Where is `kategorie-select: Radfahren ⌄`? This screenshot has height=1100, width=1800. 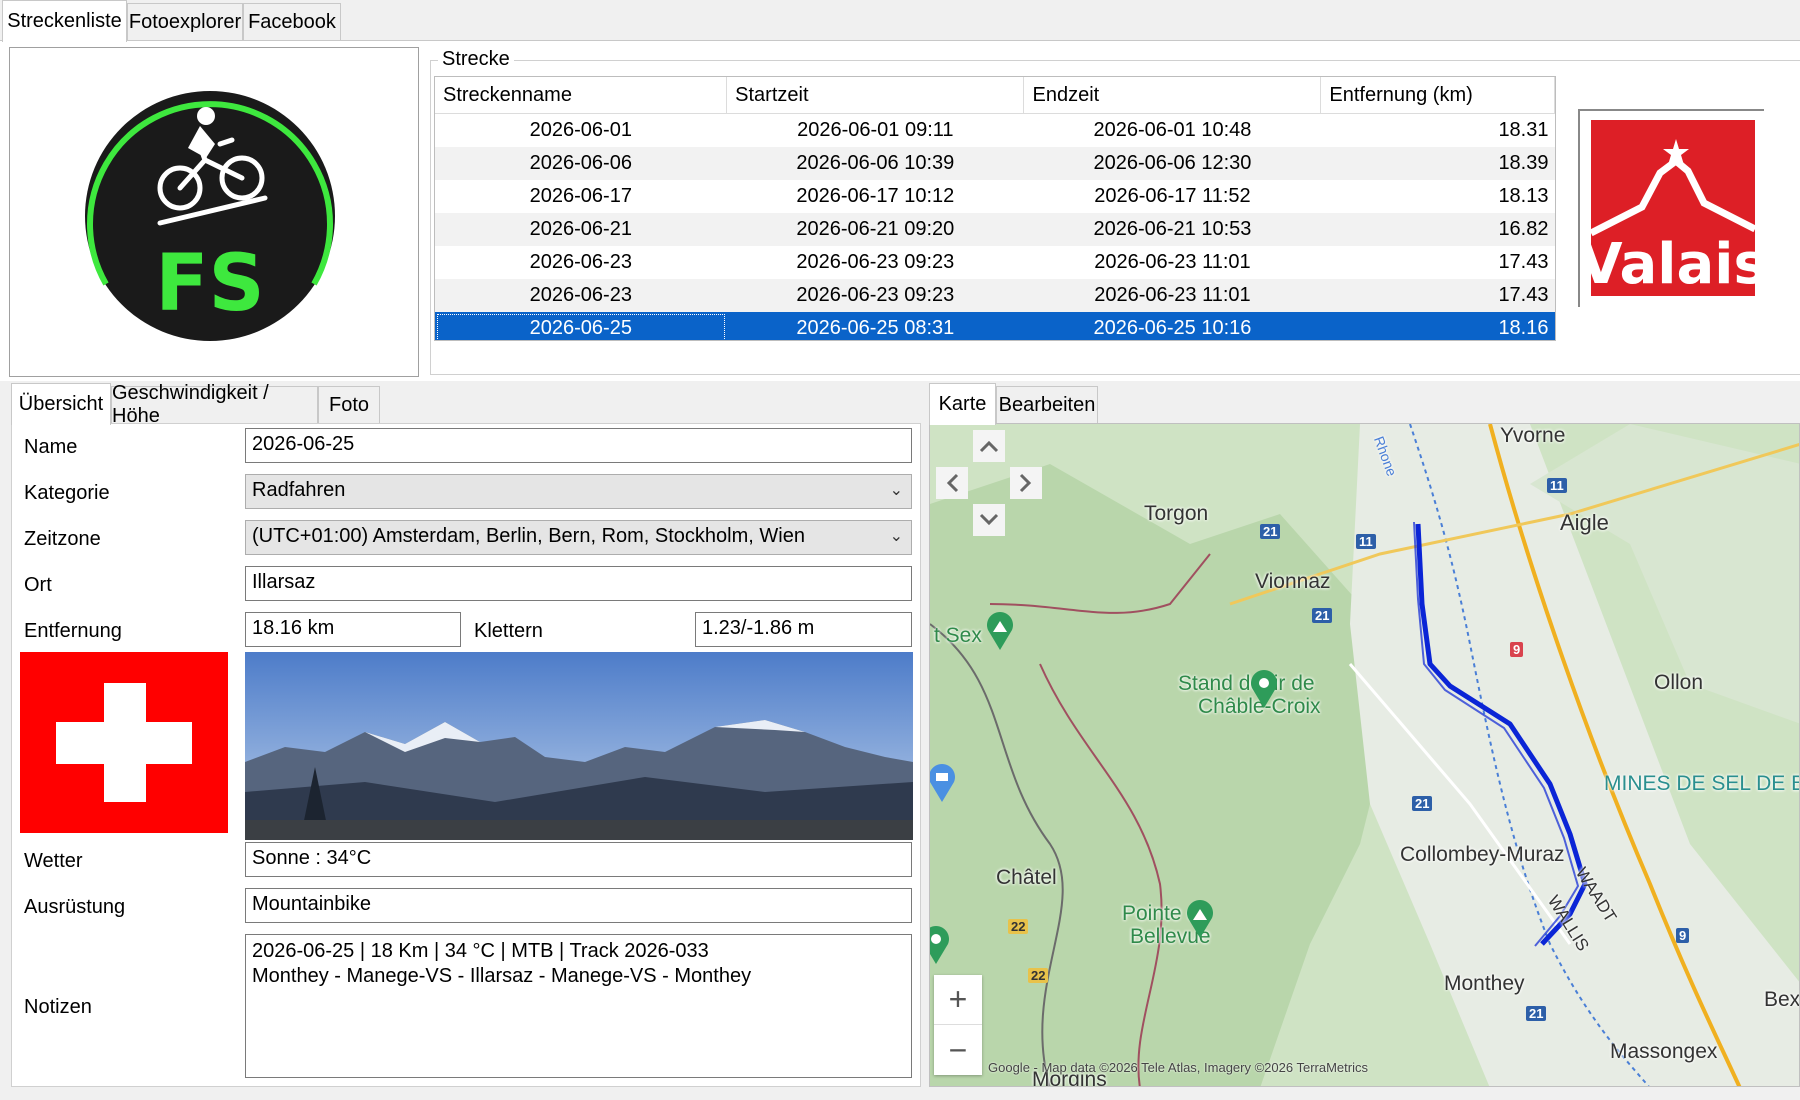 kategorie-select: Radfahren ⌄ is located at coordinates (578, 491).